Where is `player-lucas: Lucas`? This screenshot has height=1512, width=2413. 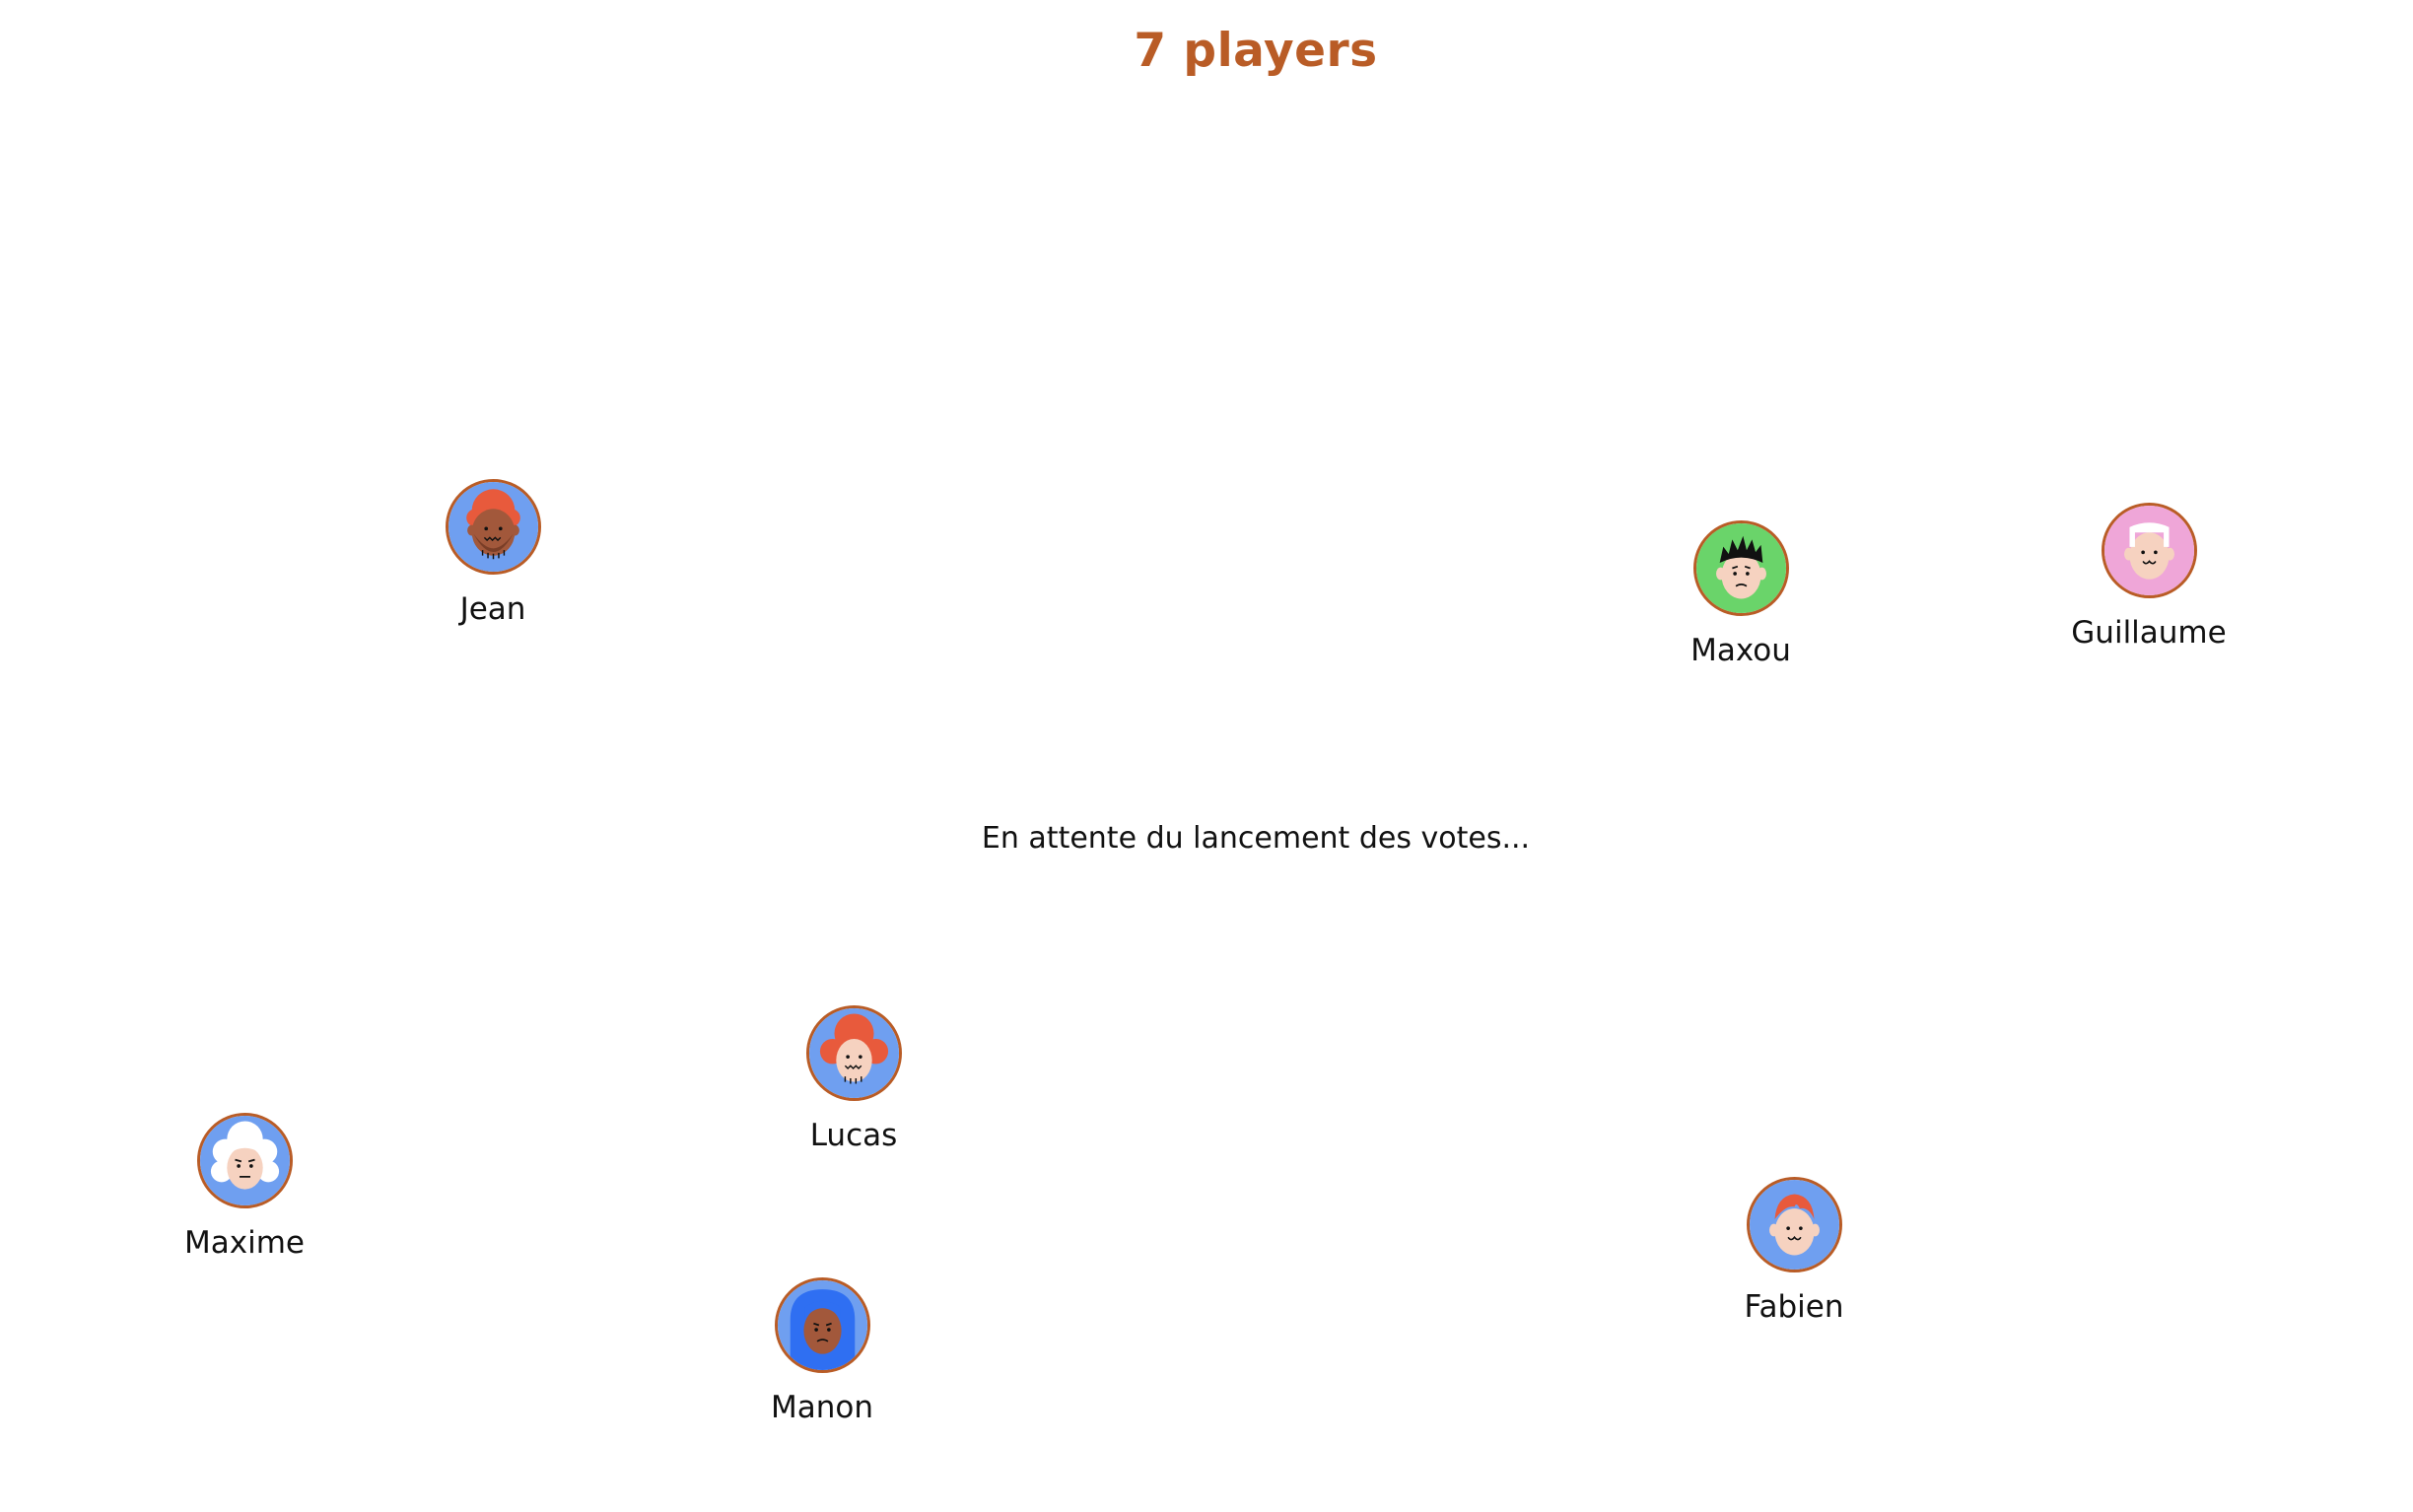 player-lucas: Lucas is located at coordinates (854, 1078).